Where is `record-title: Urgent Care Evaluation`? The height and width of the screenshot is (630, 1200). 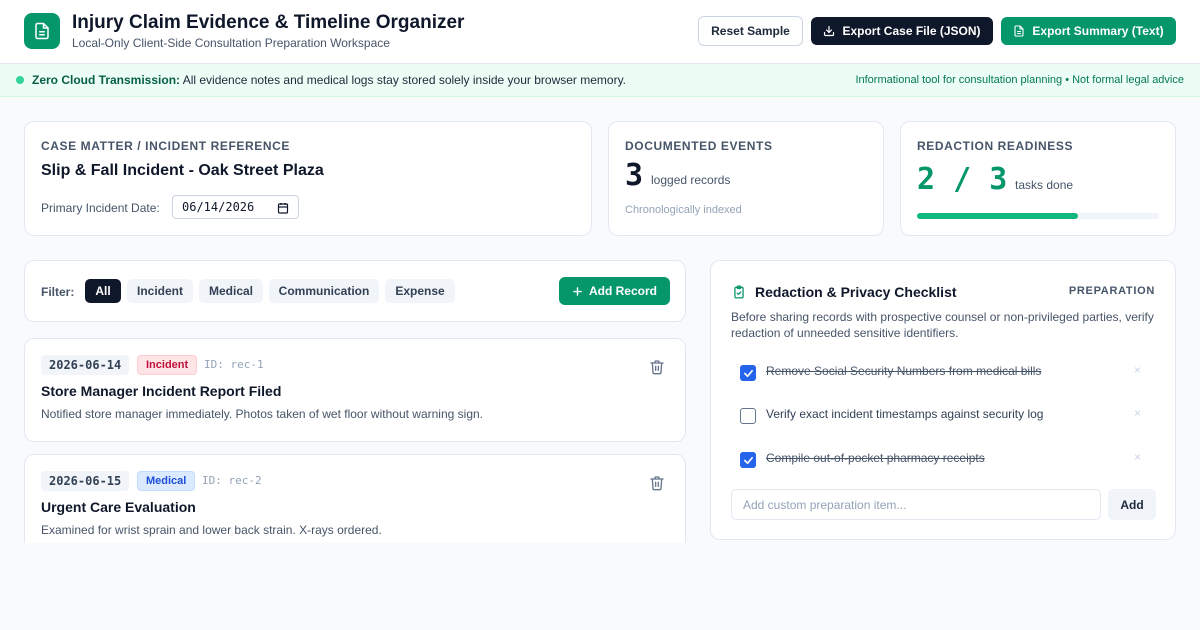
record-title: Urgent Care Evaluation is located at coordinates (118, 507).